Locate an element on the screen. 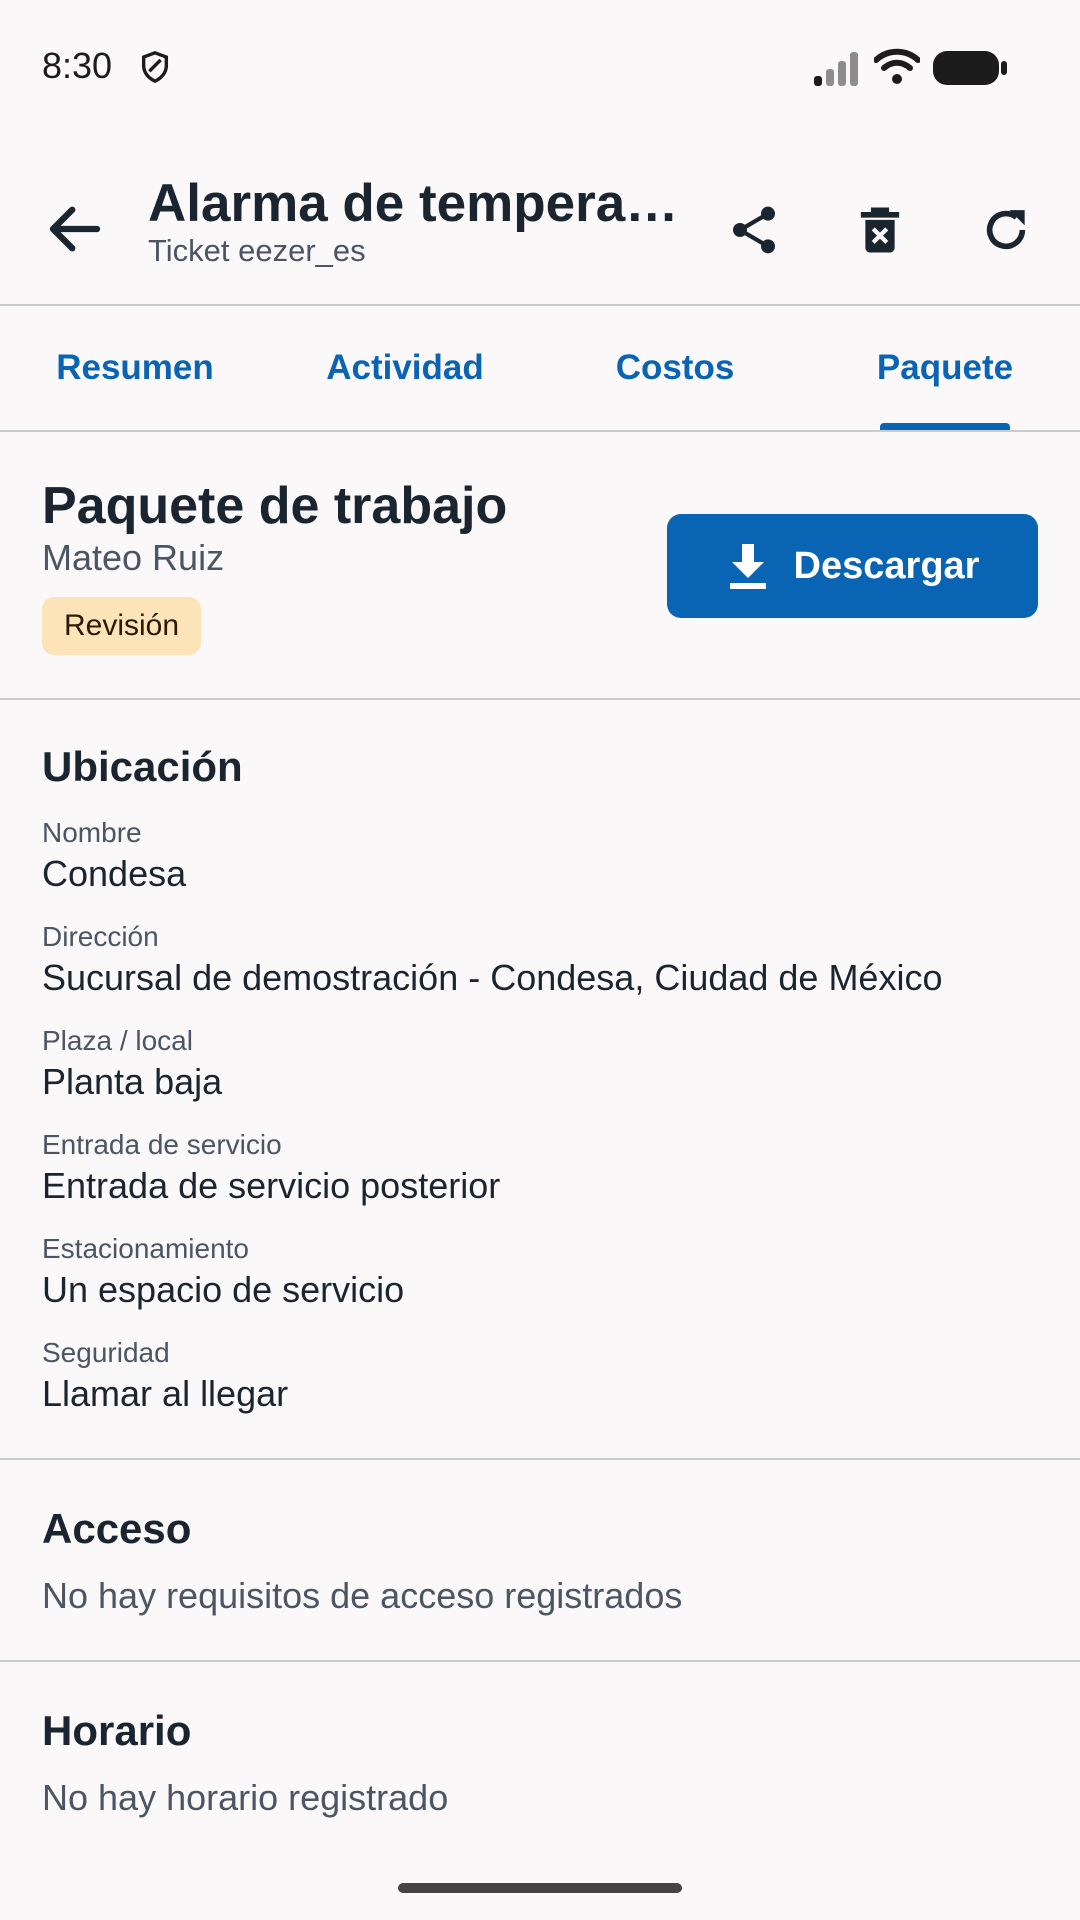 Image resolution: width=1080 pixels, height=1920 pixels. field-label-entrada: Entrada de servicio is located at coordinates (162, 1144).